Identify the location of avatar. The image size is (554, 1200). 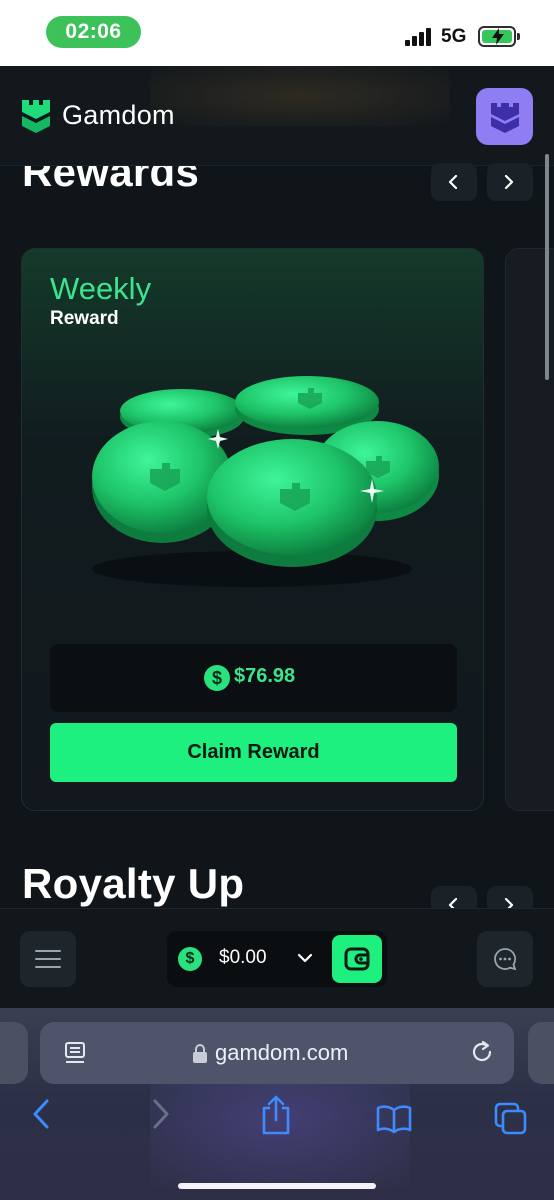
(504, 116).